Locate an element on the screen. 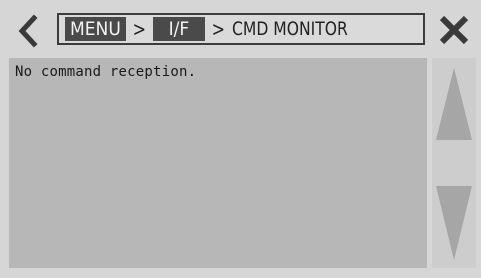 The image size is (481, 278). triangle-up-icon is located at coordinates (454, 103).